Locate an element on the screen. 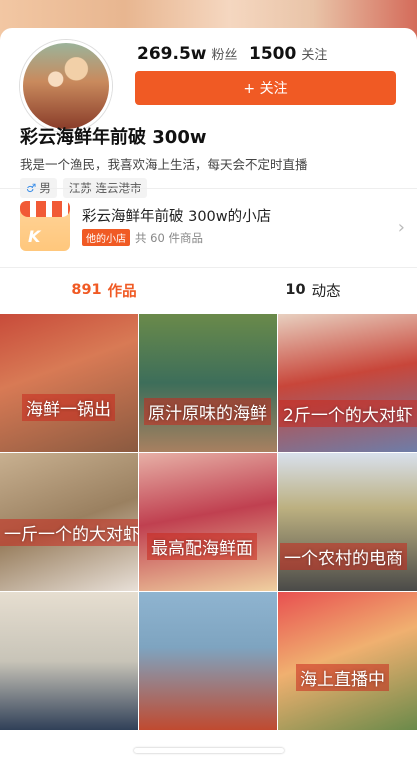 The image size is (417, 763). tab-posts-count: 10 is located at coordinates (295, 290).